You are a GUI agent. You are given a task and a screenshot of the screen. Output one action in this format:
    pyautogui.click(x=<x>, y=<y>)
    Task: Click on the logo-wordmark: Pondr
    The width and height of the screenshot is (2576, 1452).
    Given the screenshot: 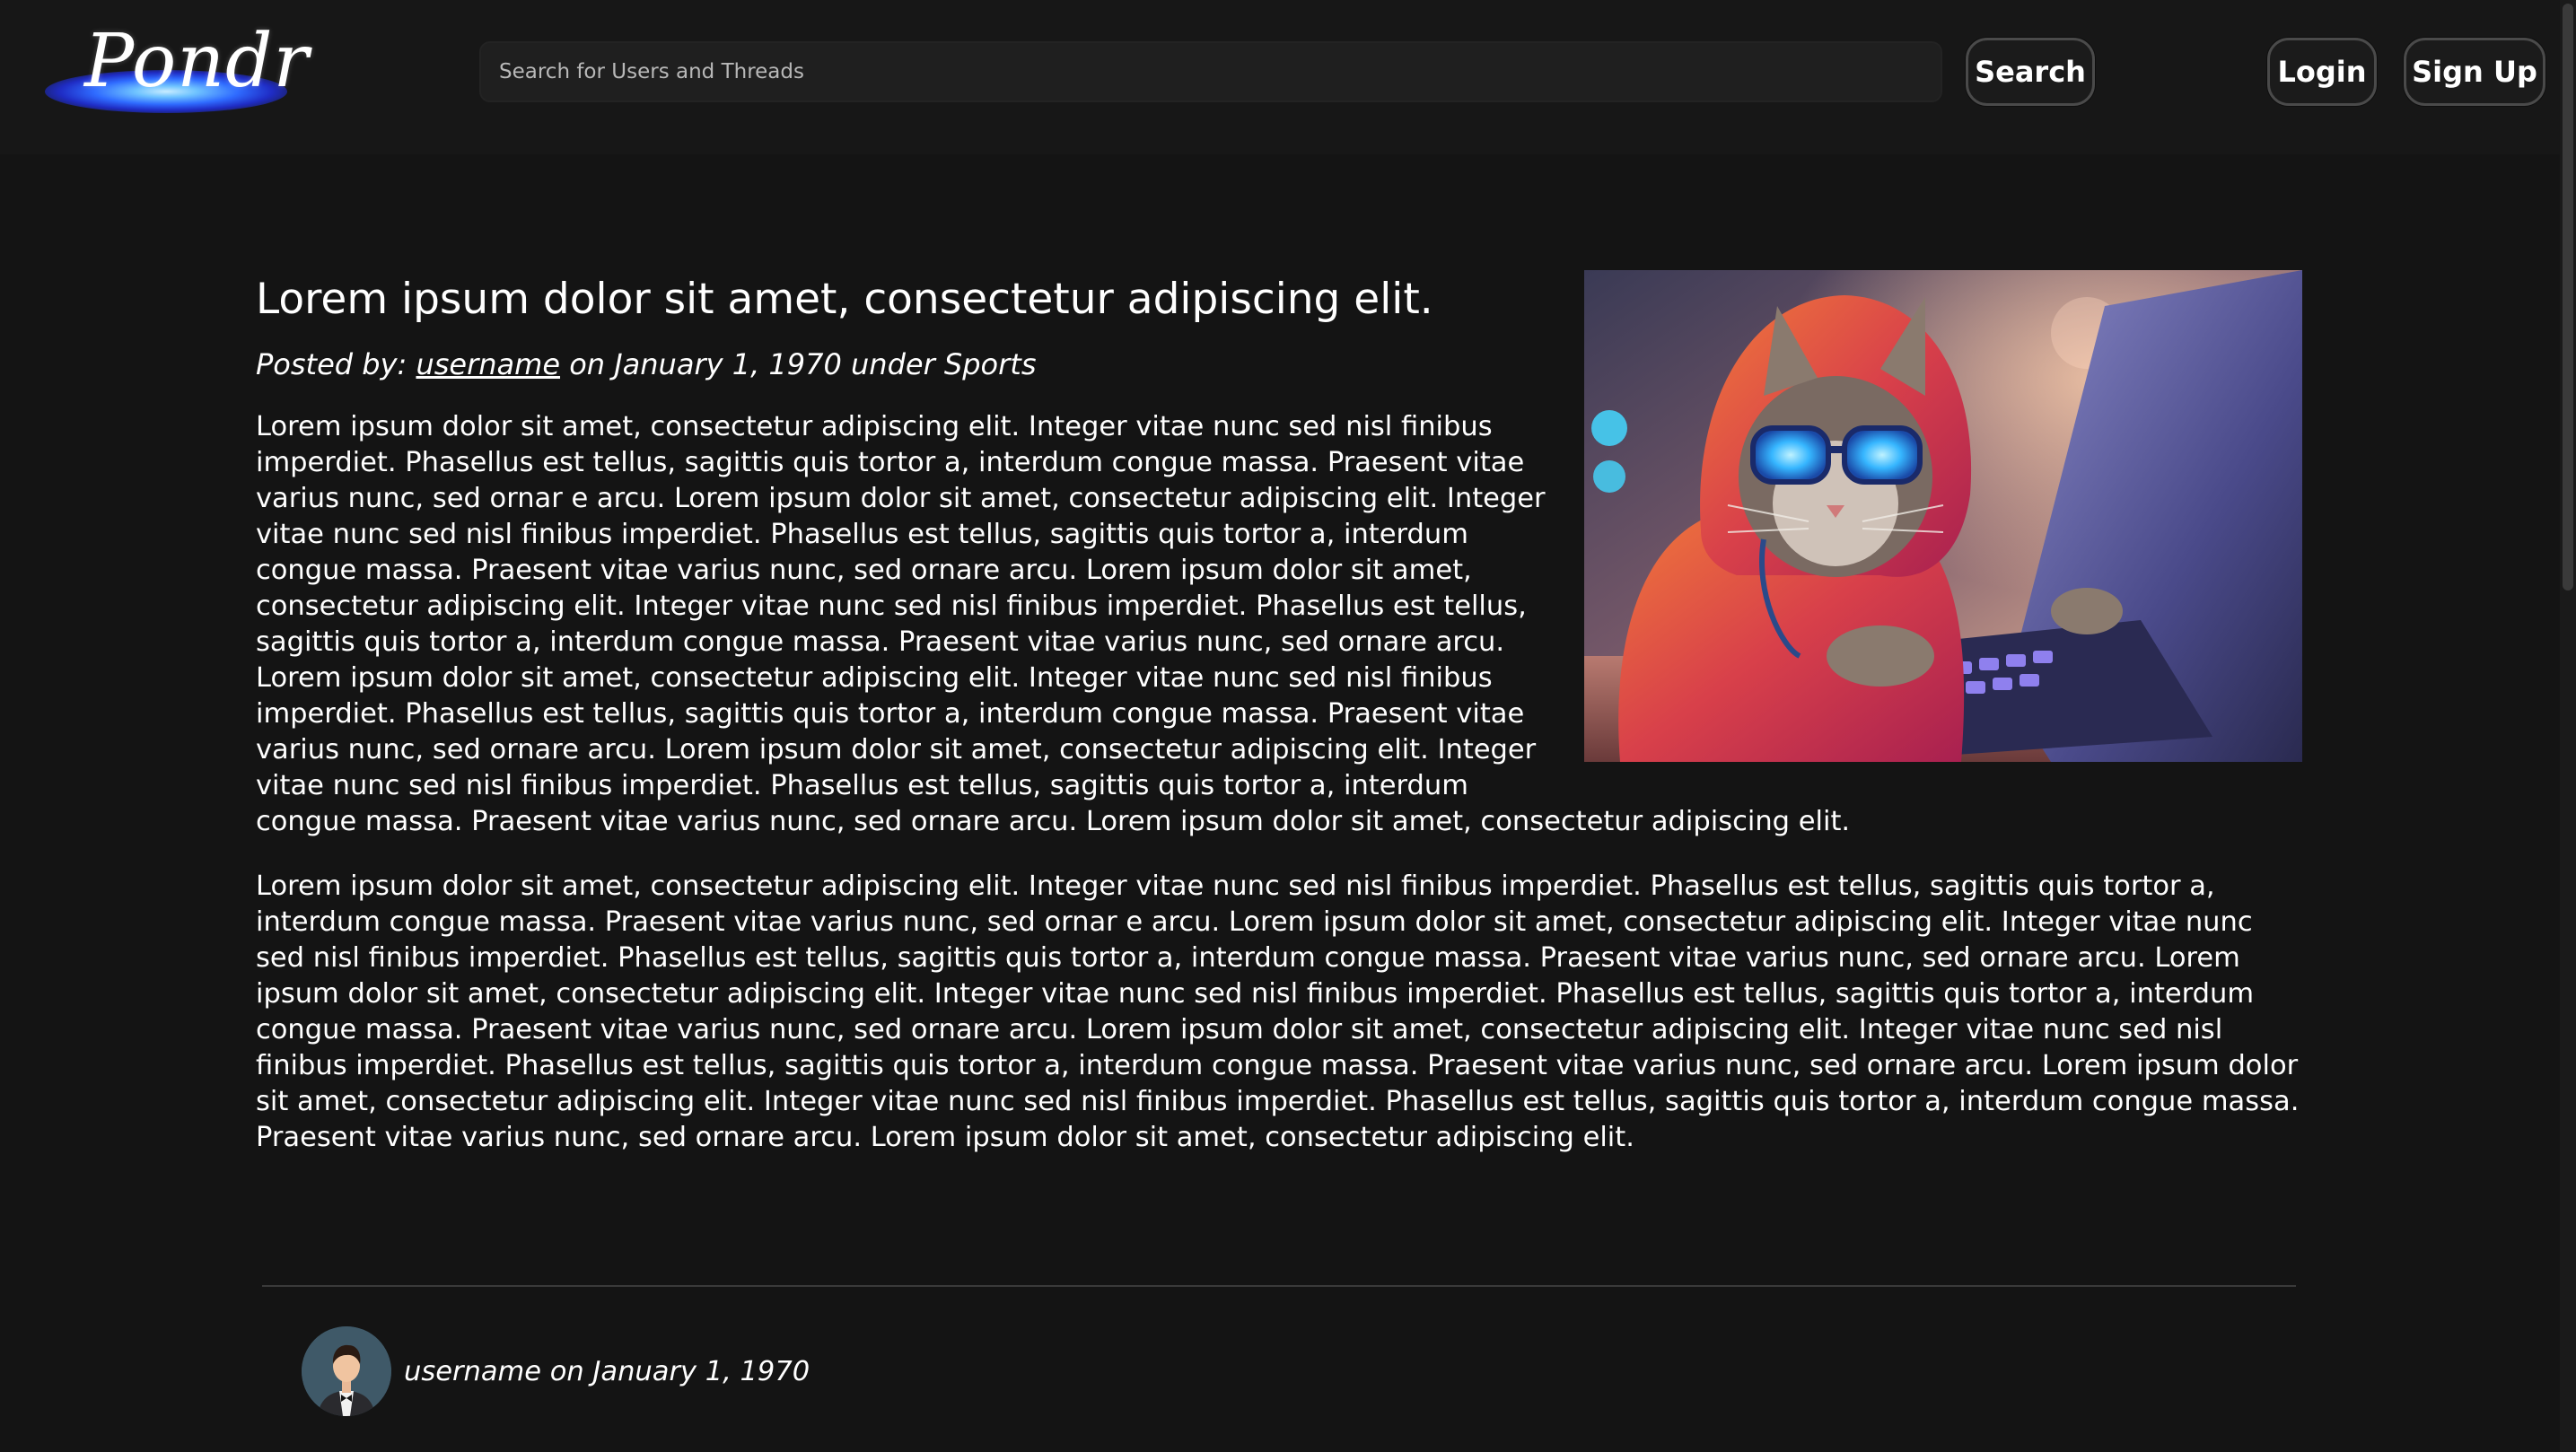 What is the action you would take?
    pyautogui.click(x=197, y=62)
    